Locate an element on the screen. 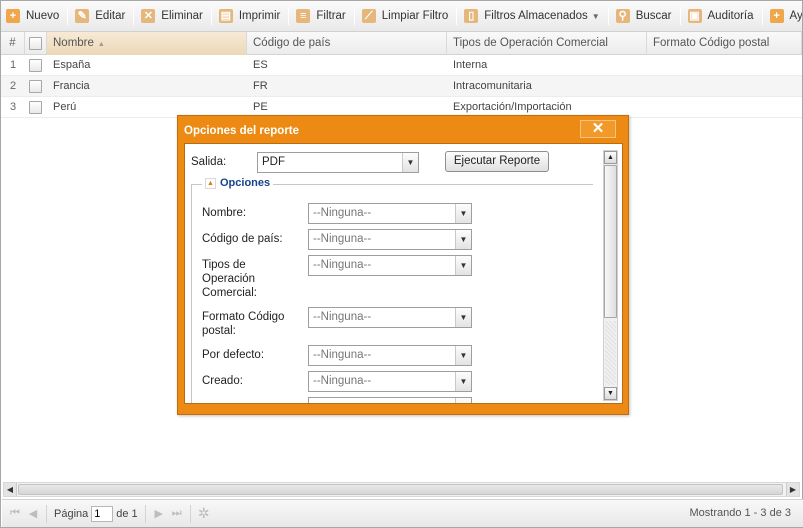  option-label: Código de país: is located at coordinates (242, 239).